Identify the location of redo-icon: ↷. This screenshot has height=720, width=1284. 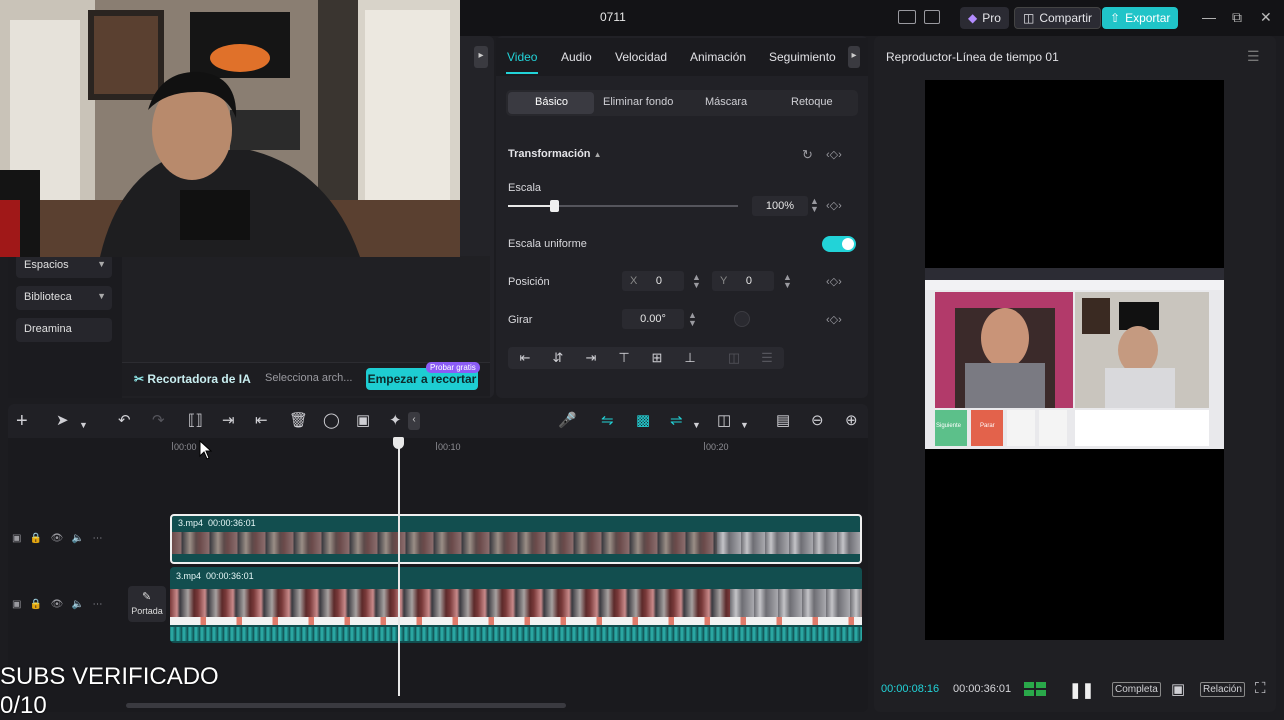
(158, 421).